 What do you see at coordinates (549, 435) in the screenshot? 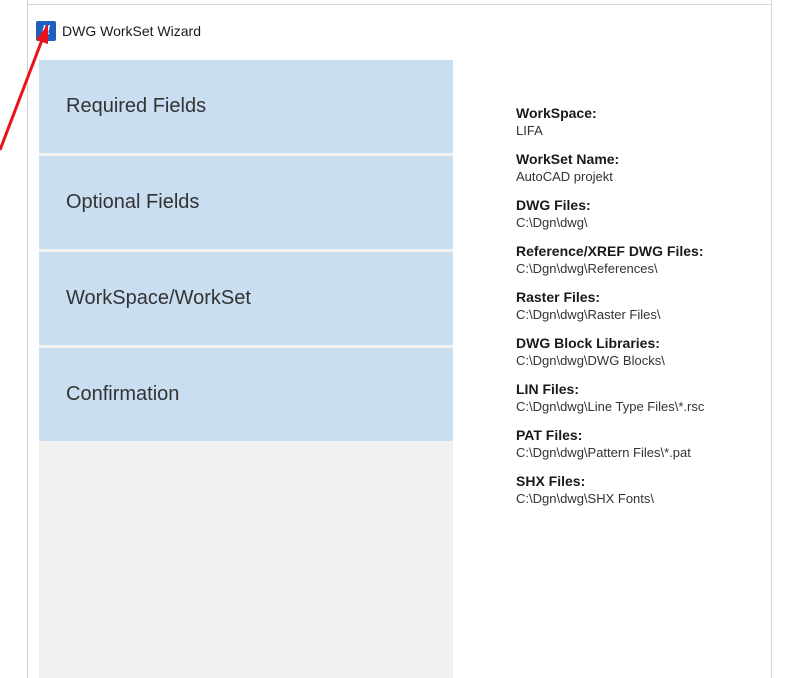
I see `field-label: PAT Files:` at bounding box center [549, 435].